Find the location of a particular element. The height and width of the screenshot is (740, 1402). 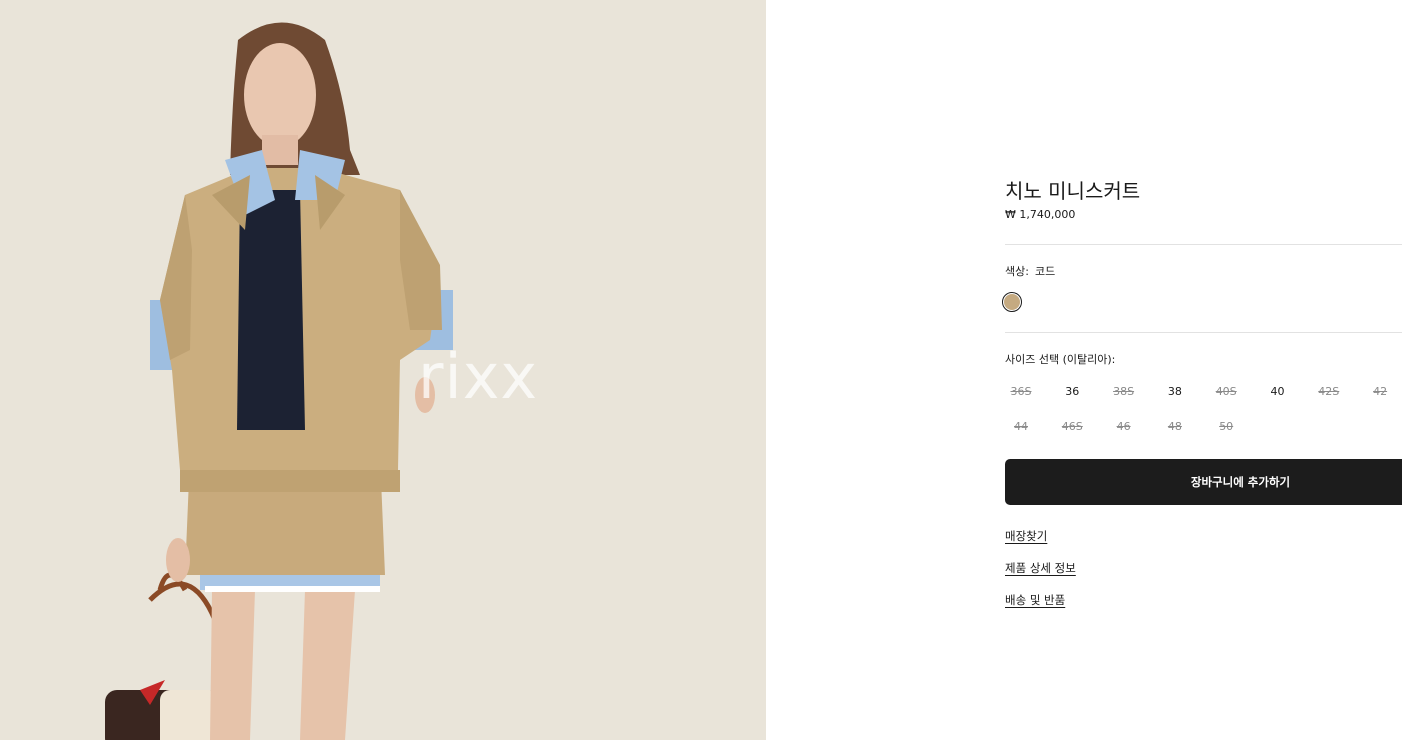

color-row: 색상: 코드 is located at coordinates (1030, 271).